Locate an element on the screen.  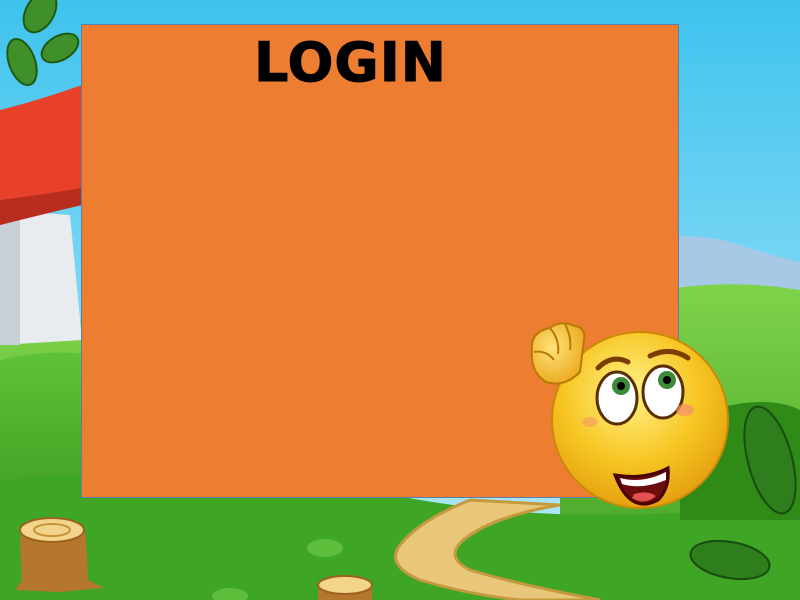
house-wall-shade is located at coordinates (10, 277).